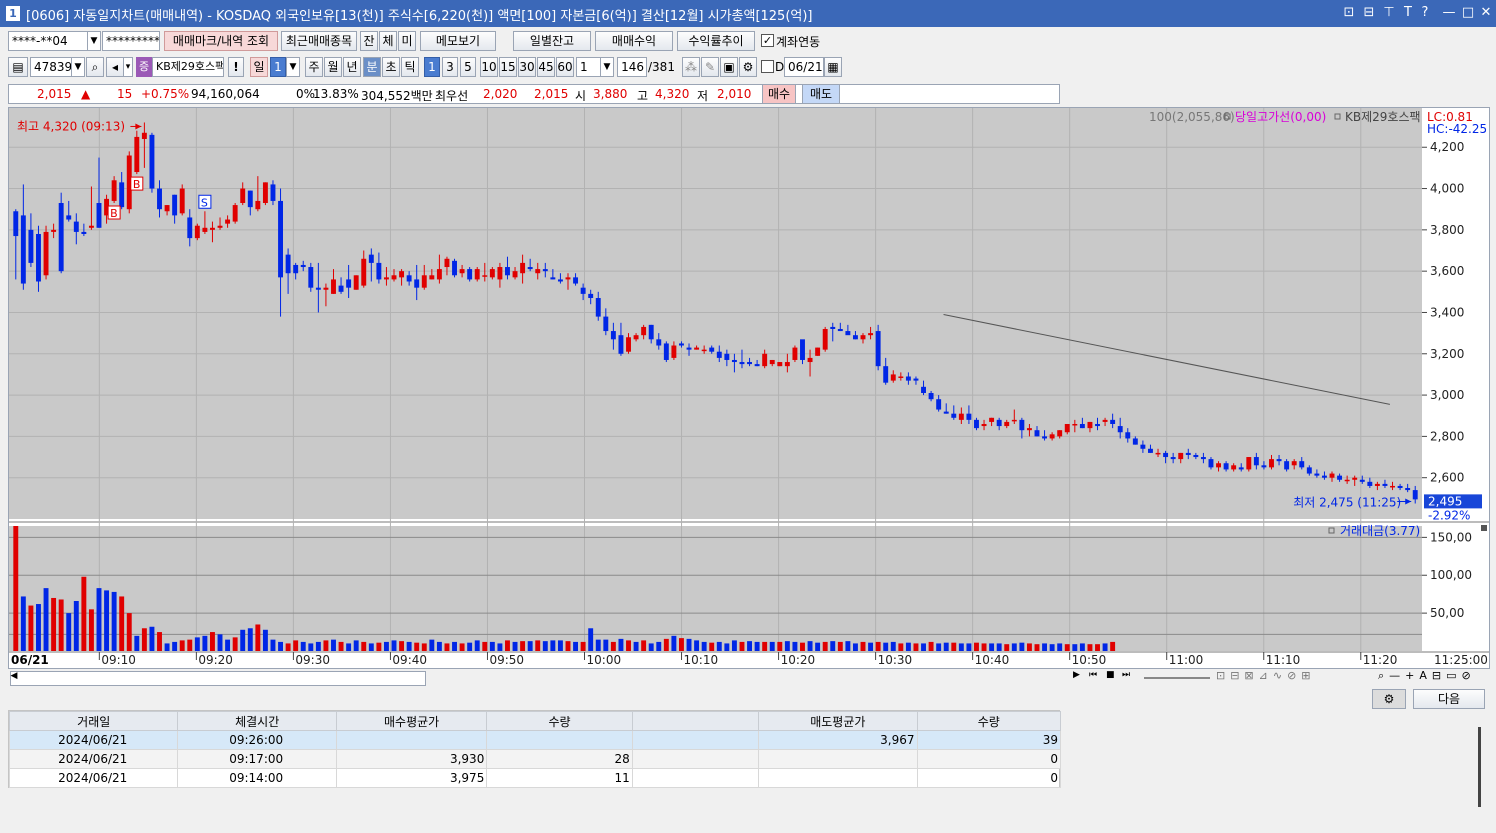  I want to click on interval-button: 3, so click(450, 67).